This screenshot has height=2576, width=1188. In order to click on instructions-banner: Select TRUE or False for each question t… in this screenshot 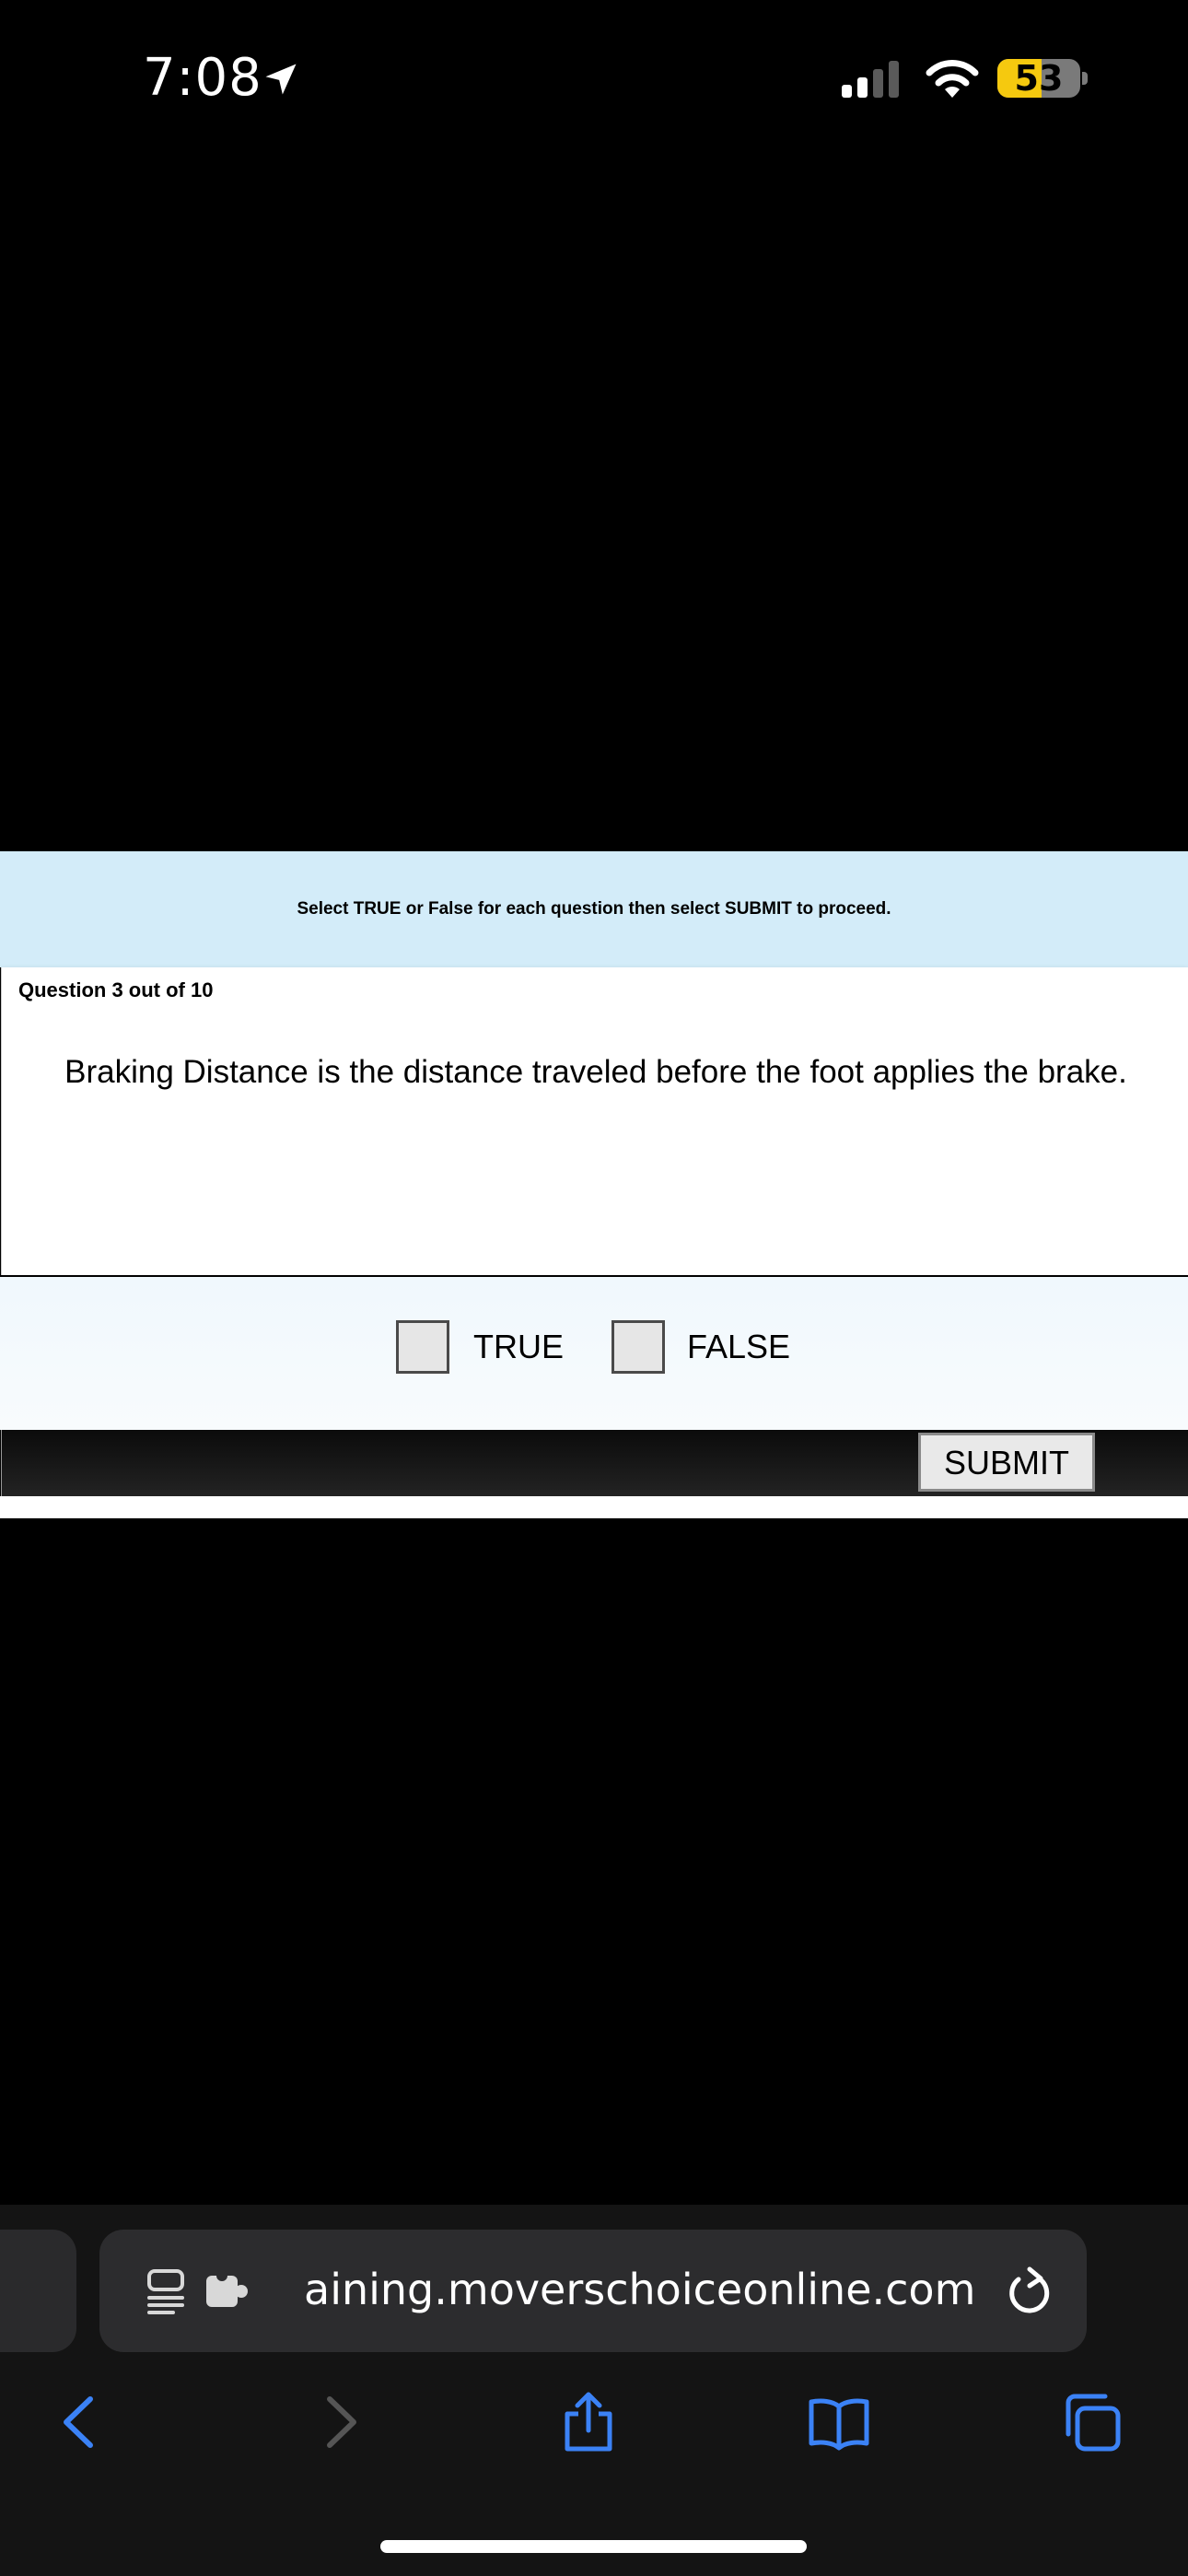, I will do `click(594, 909)`.